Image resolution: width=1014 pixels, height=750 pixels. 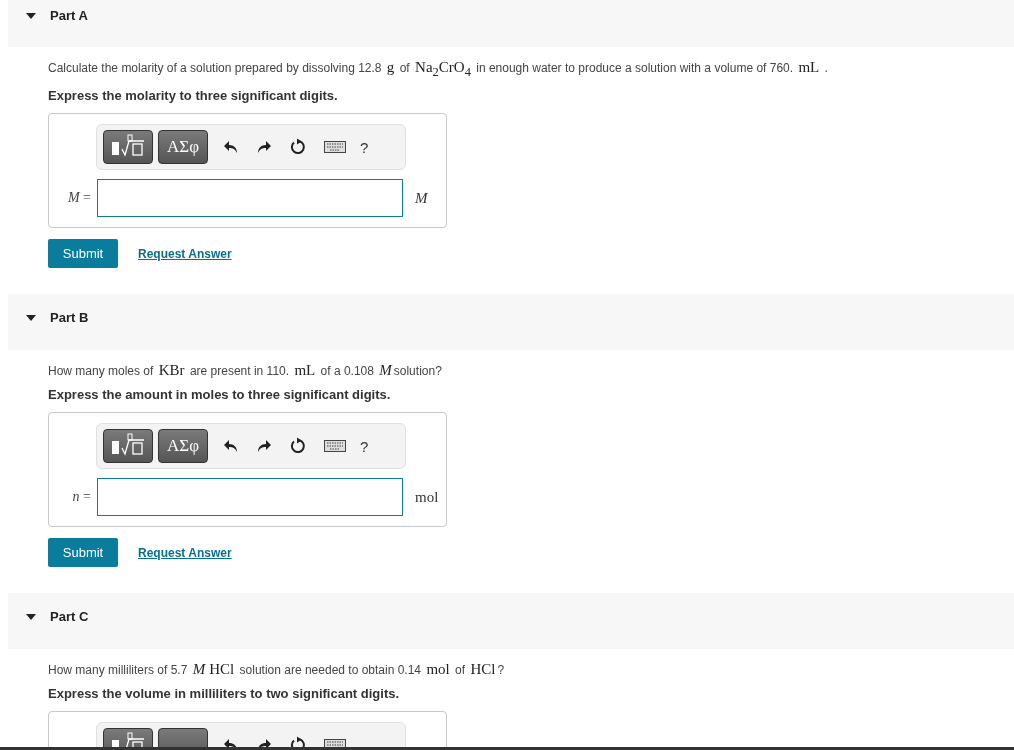 I want to click on part-header: Part C, so click(x=511, y=621).